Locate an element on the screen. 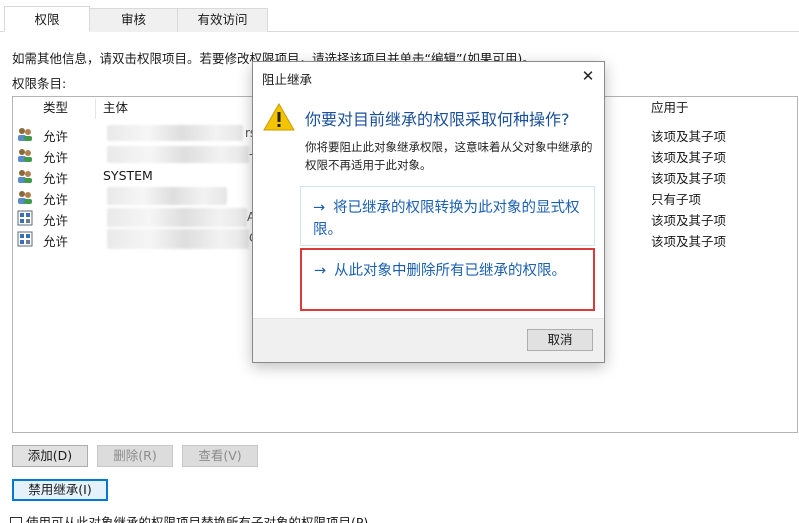  close-icon: ✕ is located at coordinates (588, 76).